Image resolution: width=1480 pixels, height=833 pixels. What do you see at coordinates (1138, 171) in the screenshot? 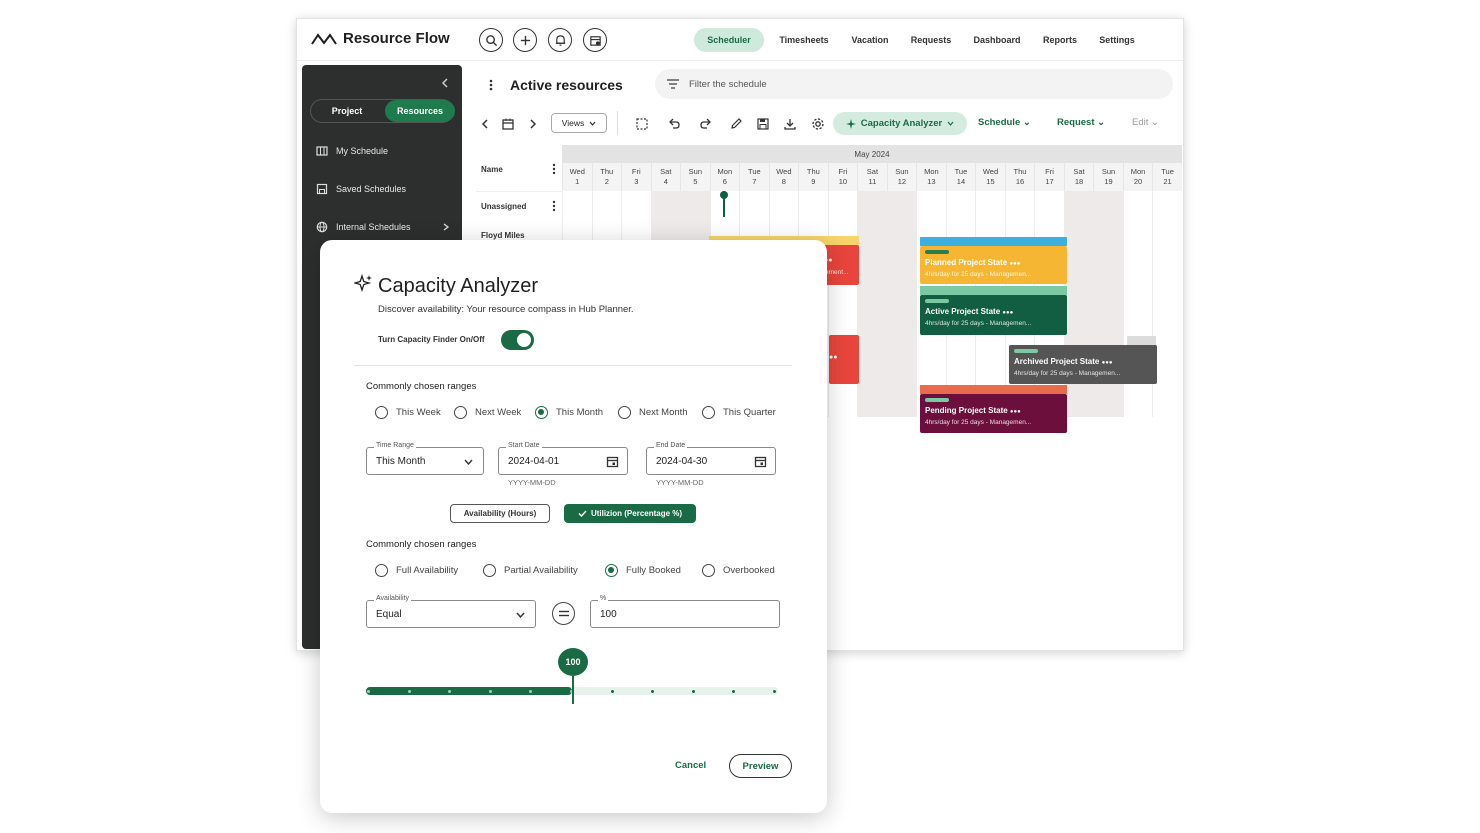
I see `day-name: Mon` at bounding box center [1138, 171].